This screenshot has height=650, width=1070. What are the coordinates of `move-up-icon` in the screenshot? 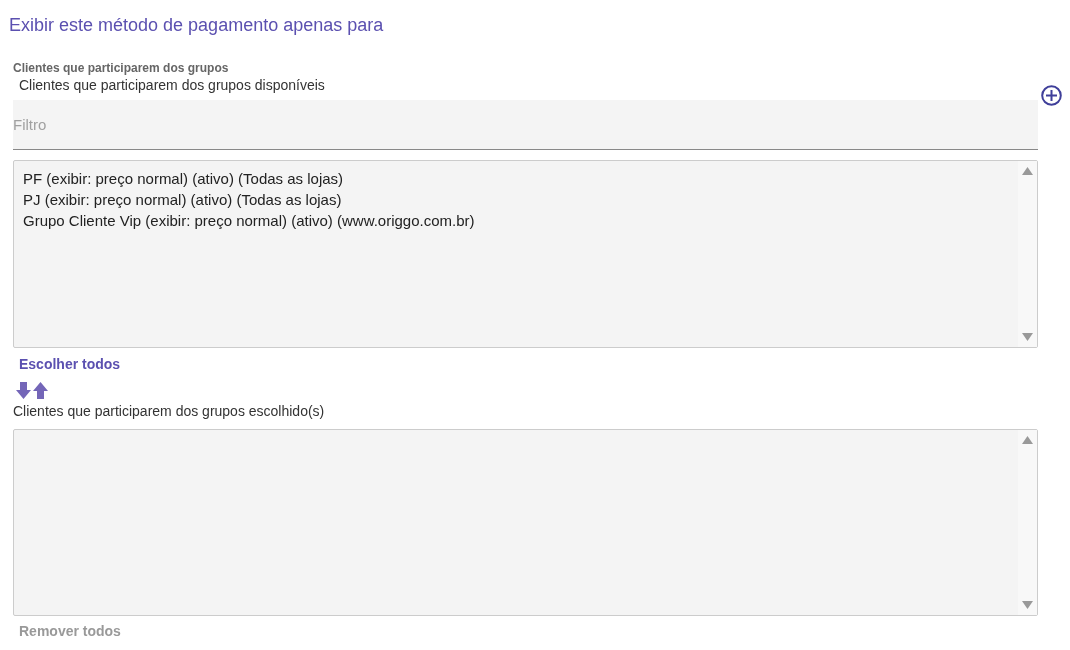 It's located at (40, 390).